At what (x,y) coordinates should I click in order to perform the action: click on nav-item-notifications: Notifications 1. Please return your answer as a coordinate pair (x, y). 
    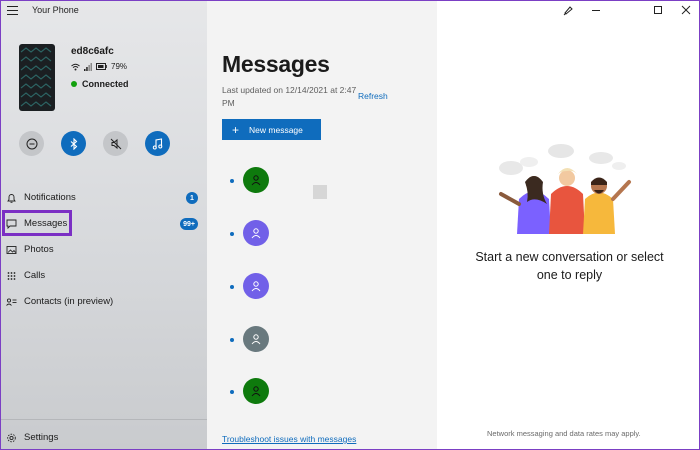
    Looking at the image, I should click on (104, 198).